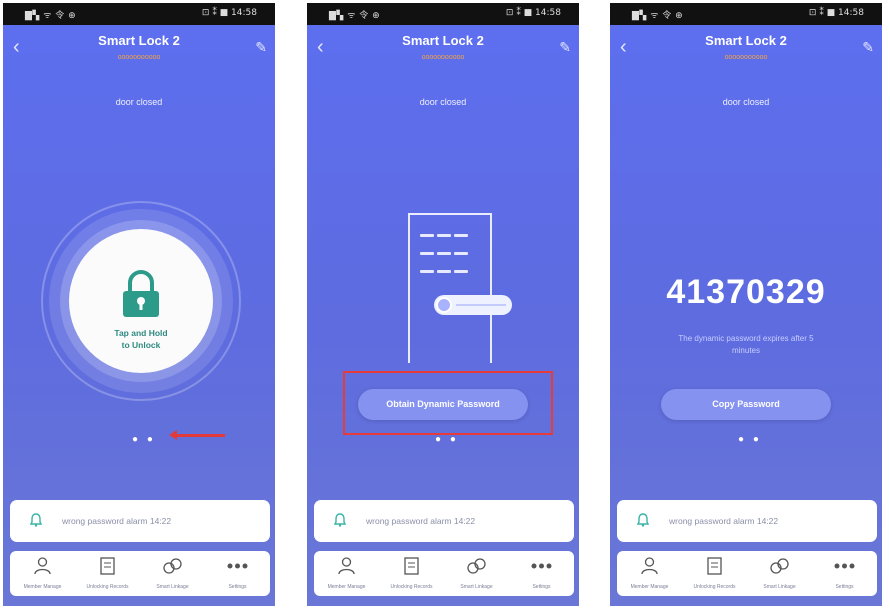 The width and height of the screenshot is (890, 608). Describe the element at coordinates (473, 305) in the screenshot. I see `door-handle-icon` at that location.